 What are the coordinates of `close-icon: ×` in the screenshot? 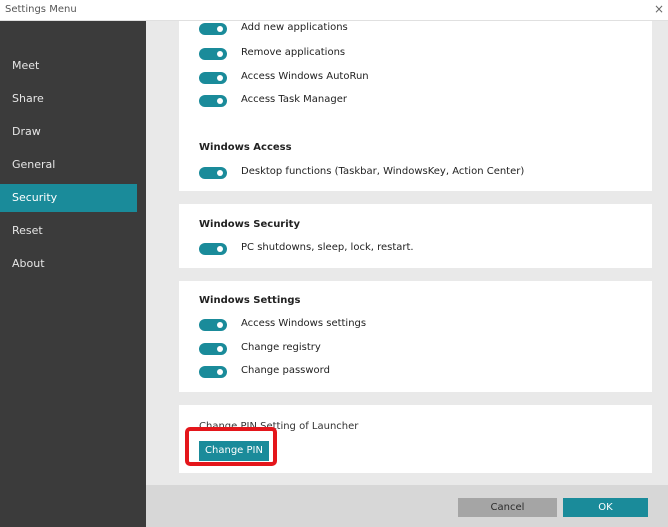 It's located at (659, 9).